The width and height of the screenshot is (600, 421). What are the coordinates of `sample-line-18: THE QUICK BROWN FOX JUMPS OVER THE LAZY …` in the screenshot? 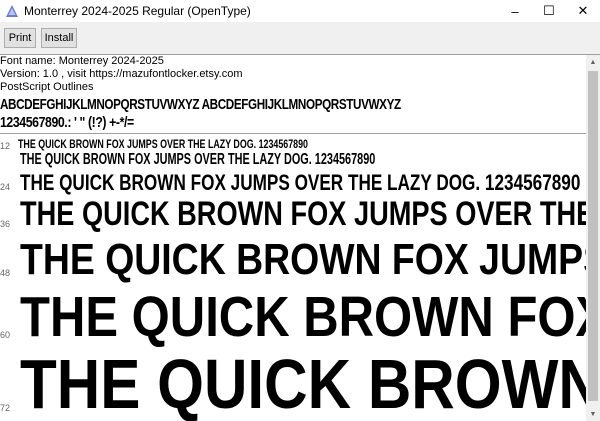 It's located at (198, 159).